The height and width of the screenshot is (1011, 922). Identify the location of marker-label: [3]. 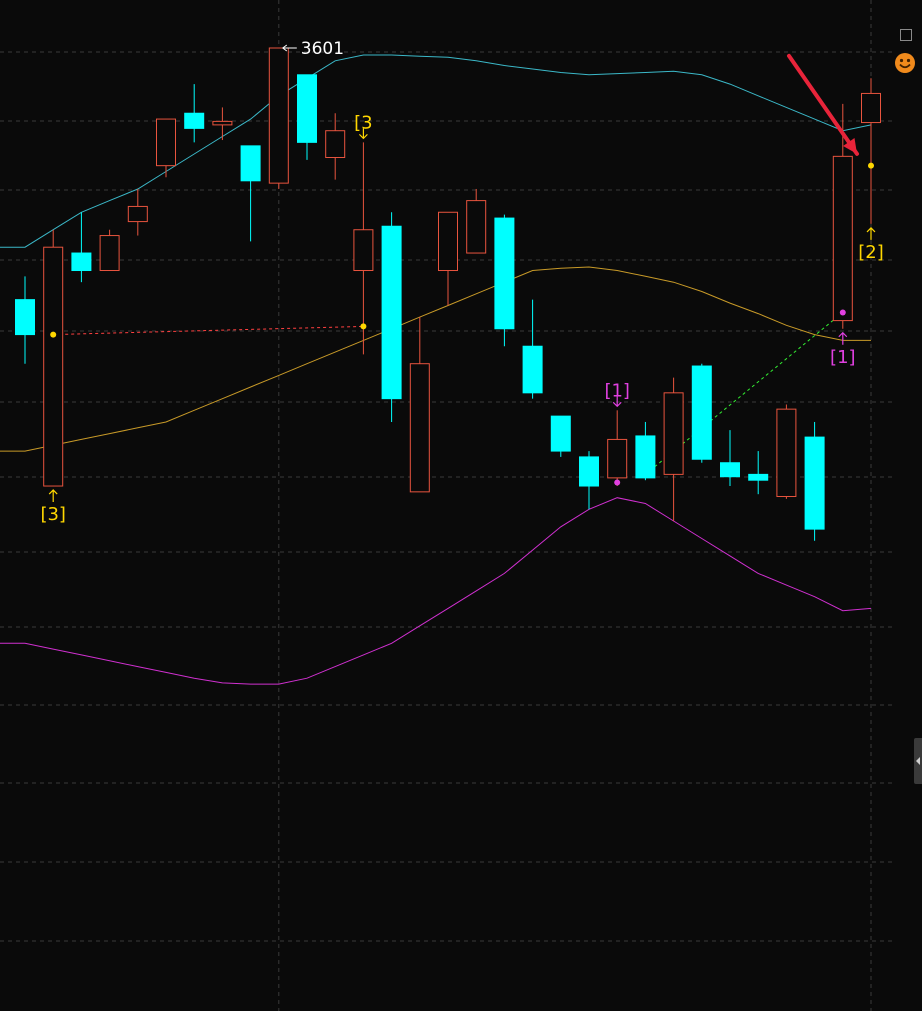
(53, 514).